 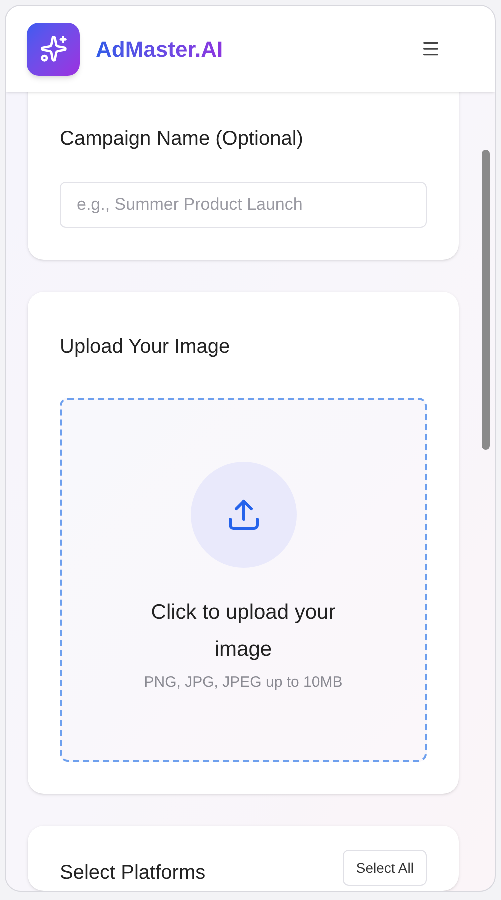 What do you see at coordinates (133, 873) in the screenshot?
I see `section-title: Select Platforms` at bounding box center [133, 873].